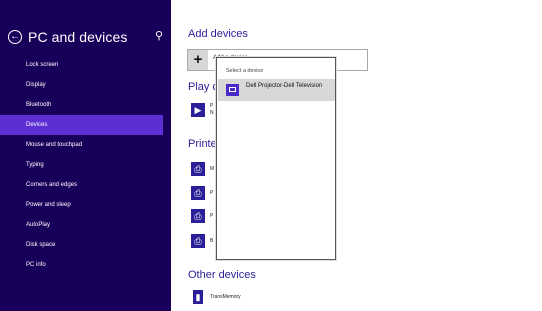 The width and height of the screenshot is (542, 311). Describe the element at coordinates (81, 145) in the screenshot. I see `sidebar-item-mouse-touchpad: Mouse and touchpad` at that location.